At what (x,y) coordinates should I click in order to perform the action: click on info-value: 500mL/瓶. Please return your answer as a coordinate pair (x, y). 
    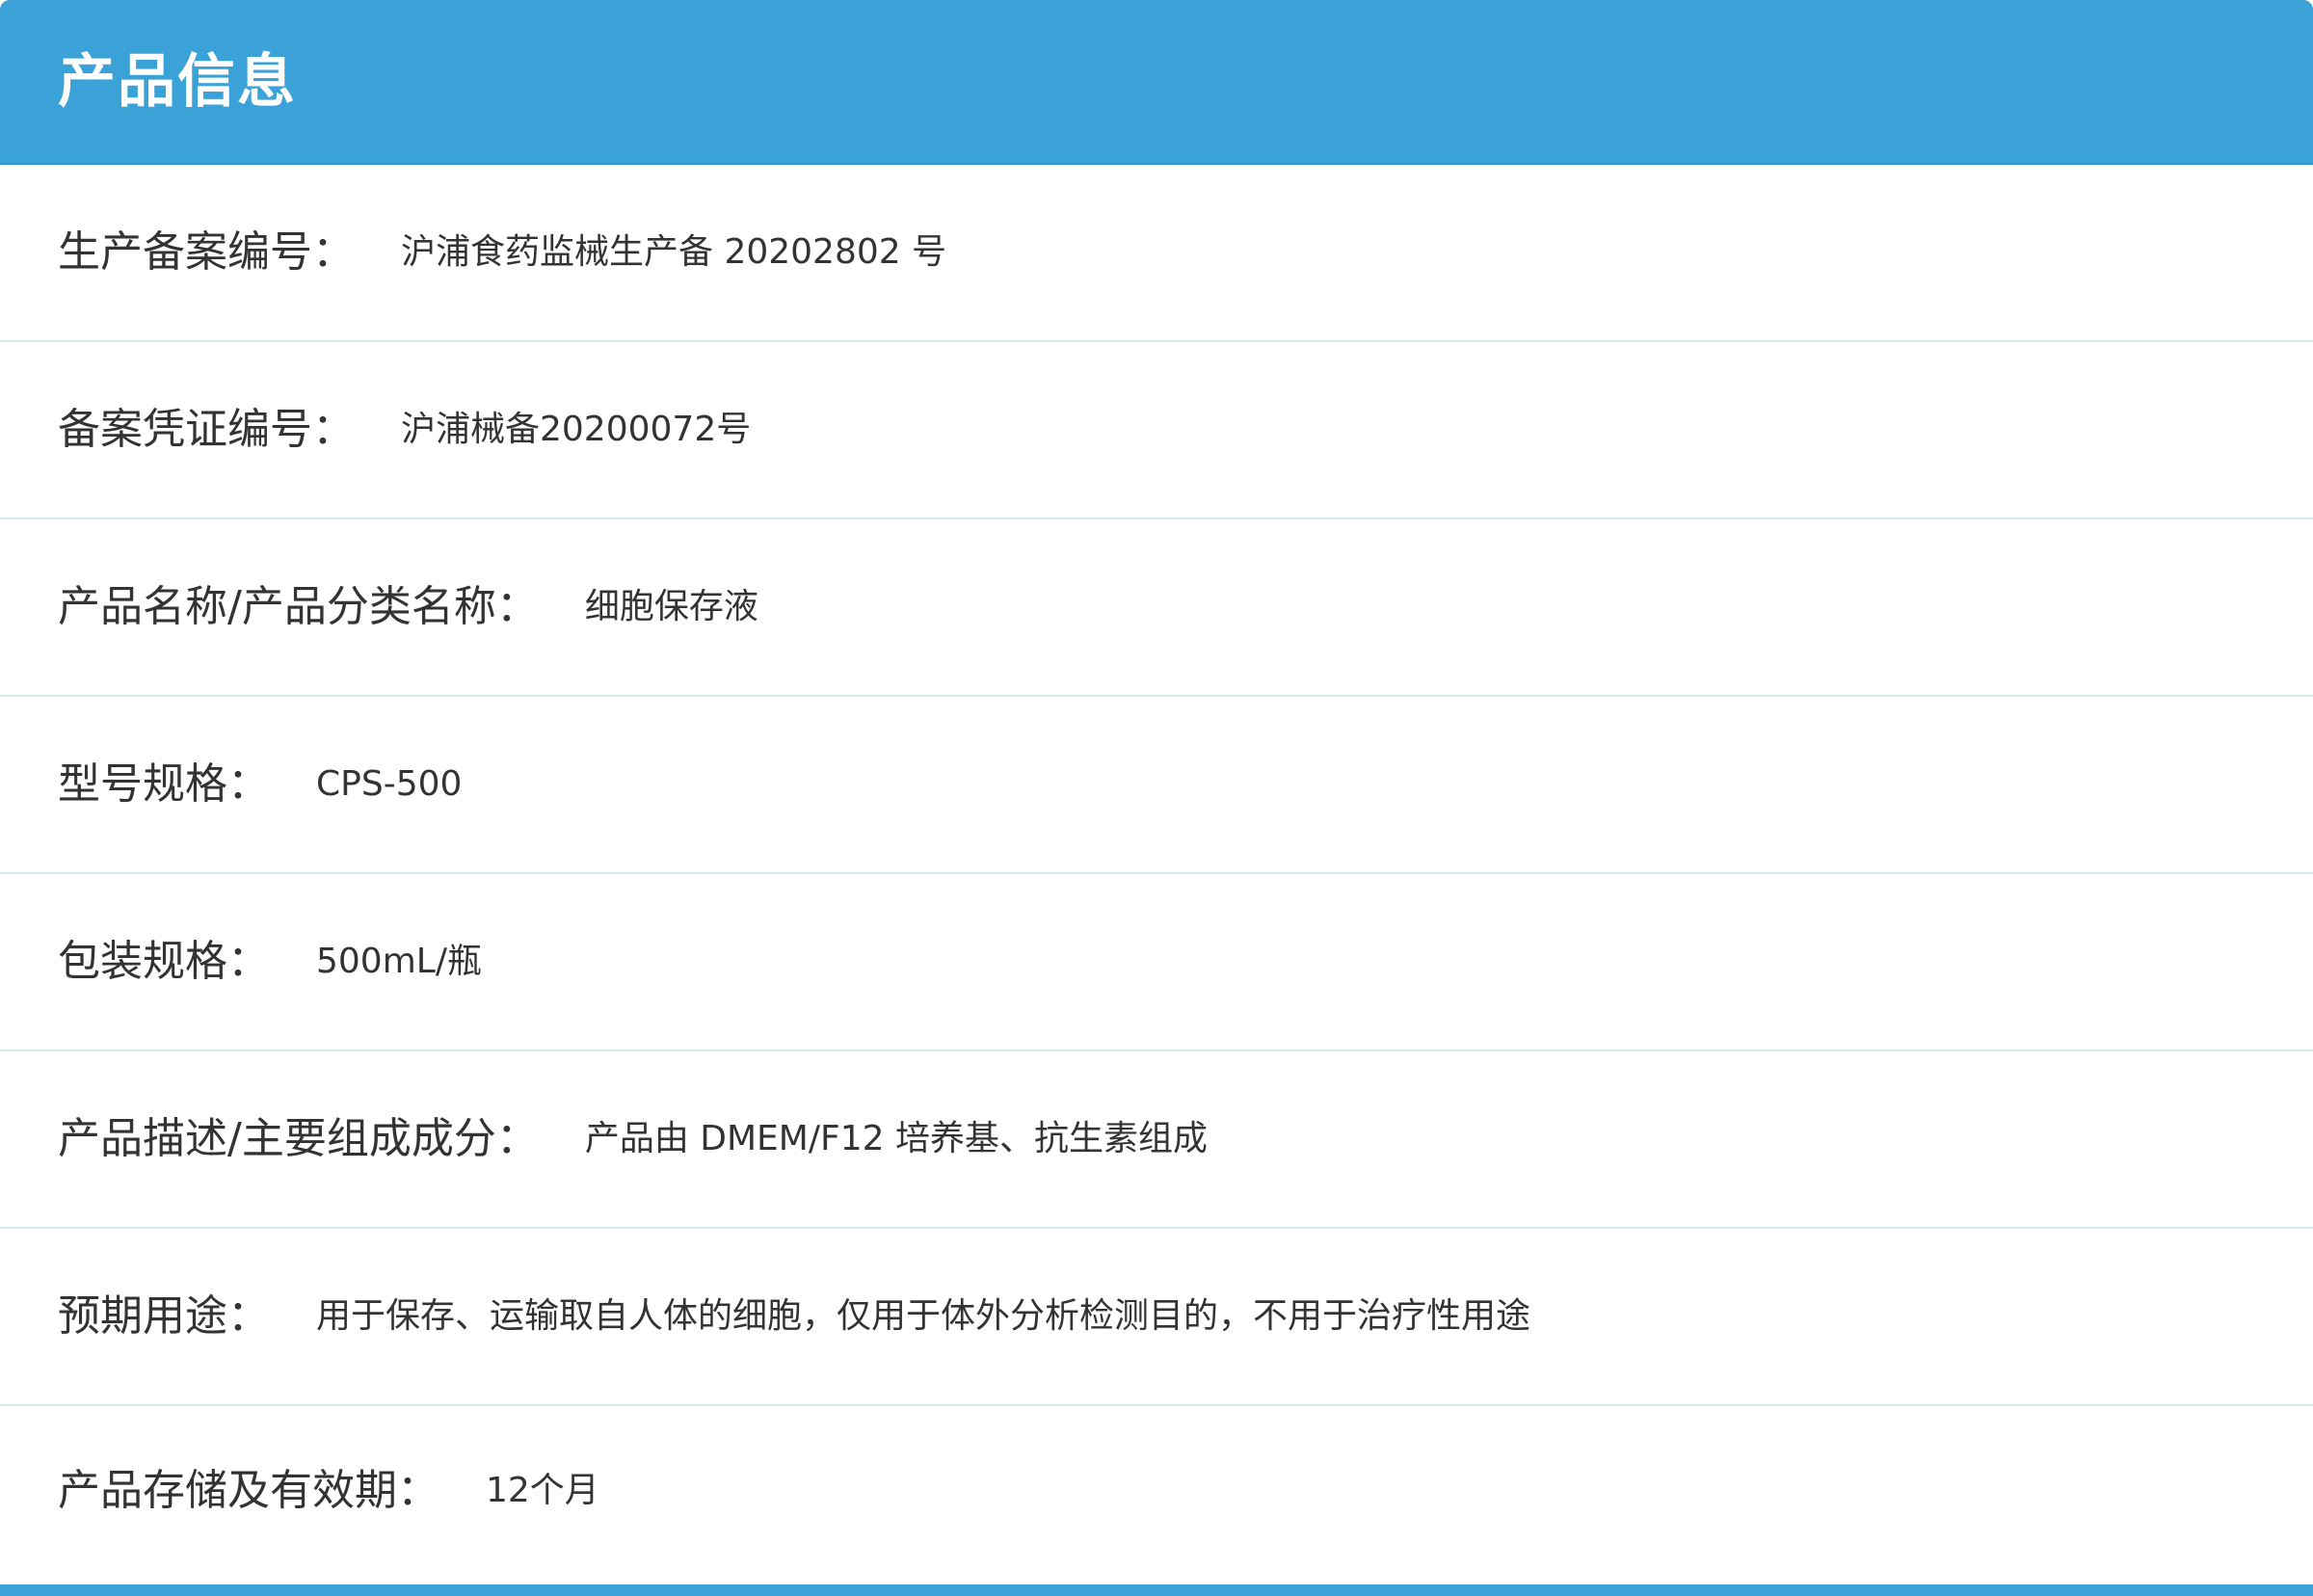
    Looking at the image, I should click on (399, 961).